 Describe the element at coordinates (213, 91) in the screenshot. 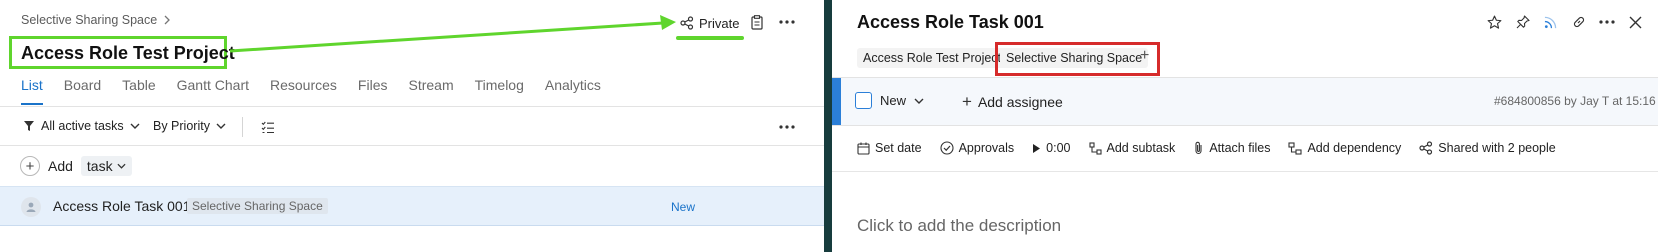

I see `tab-gantt-chart: Gantt Chart` at that location.